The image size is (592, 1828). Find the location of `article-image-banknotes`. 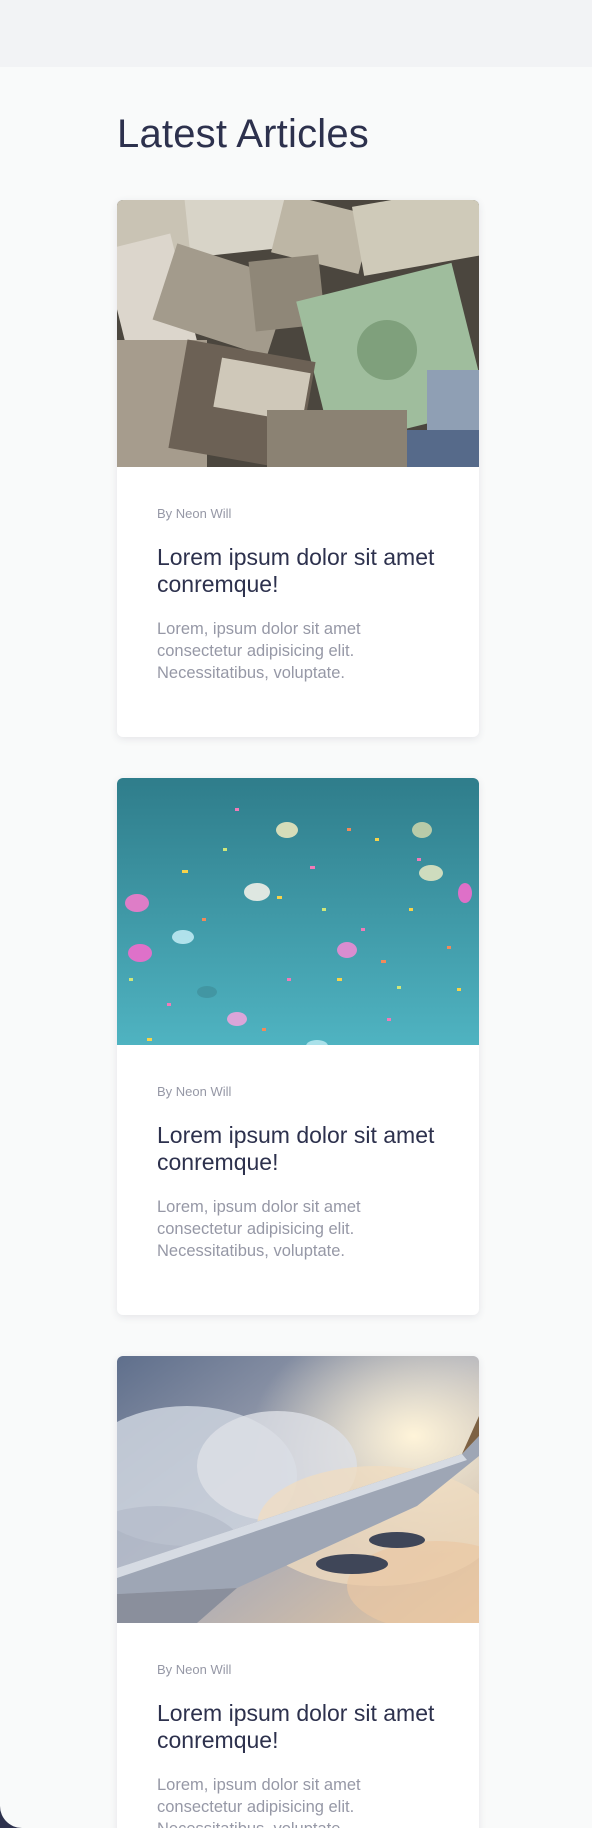

article-image-banknotes is located at coordinates (298, 333).